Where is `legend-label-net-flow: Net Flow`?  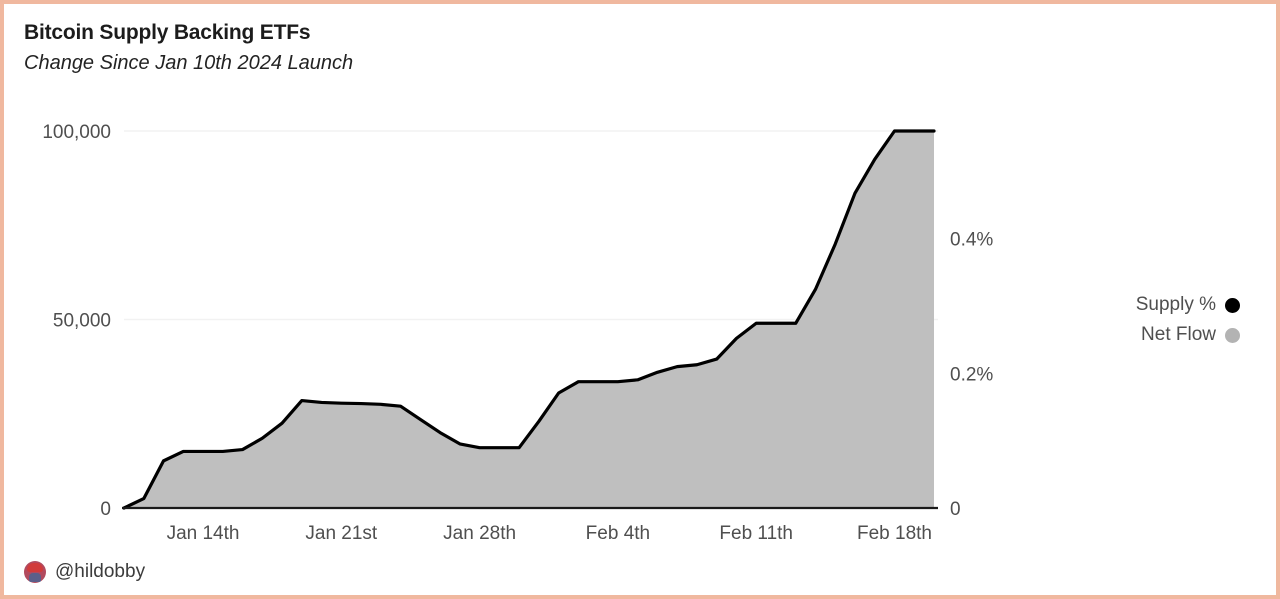 legend-label-net-flow: Net Flow is located at coordinates (1178, 334).